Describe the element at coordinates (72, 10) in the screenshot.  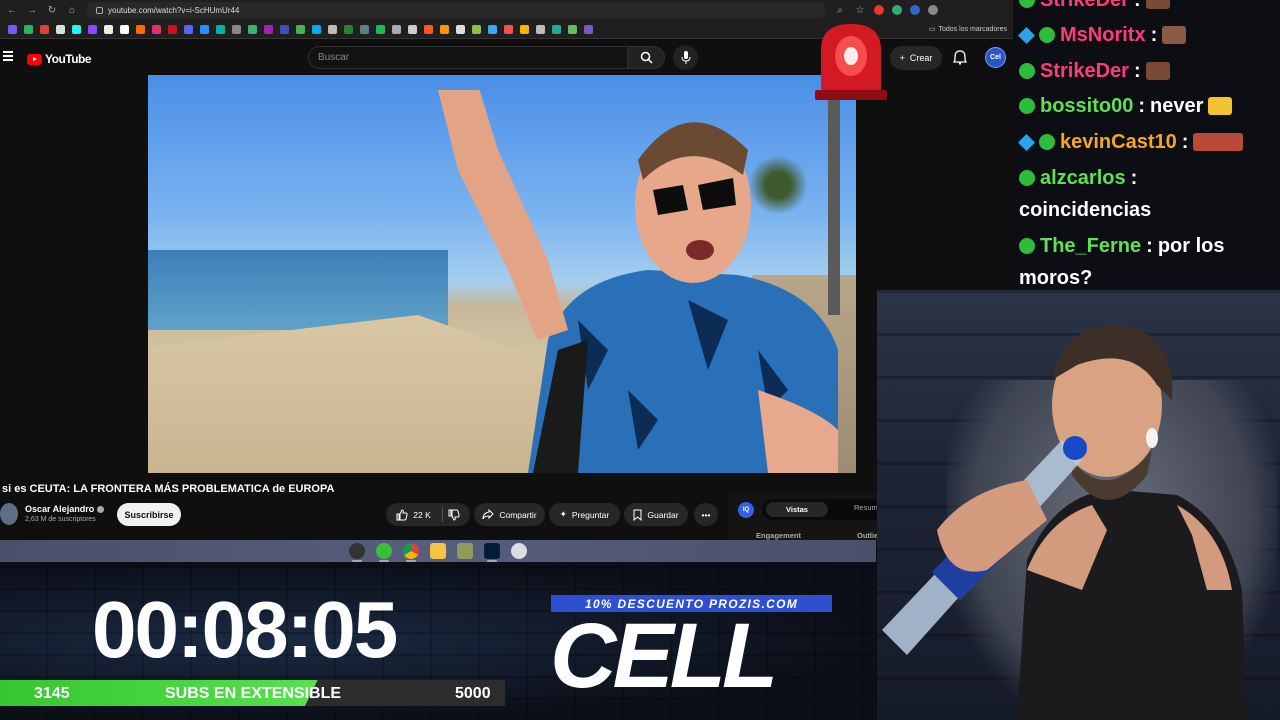
I see `home-icon: ⌂` at that location.